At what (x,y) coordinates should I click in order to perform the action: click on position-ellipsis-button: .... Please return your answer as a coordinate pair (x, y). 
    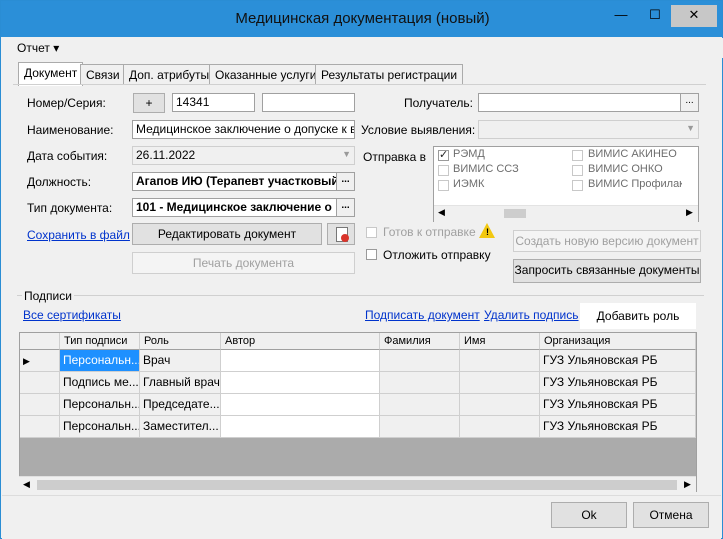
    Looking at the image, I should click on (345, 181).